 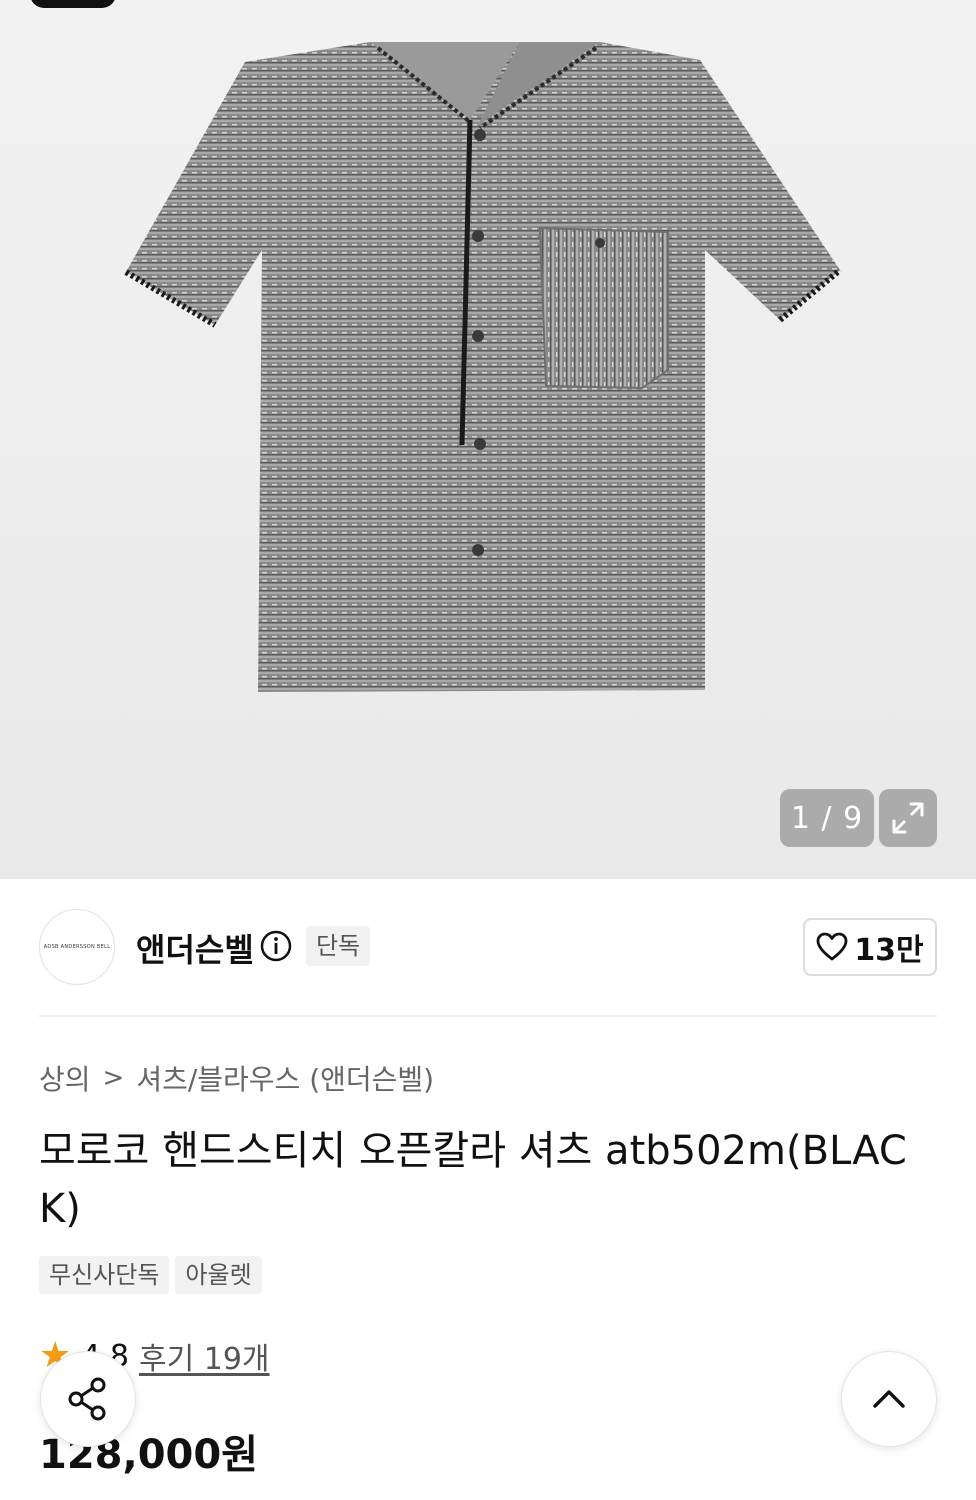 I want to click on brand-logo-text: ADSB ANDERSSON BELL, so click(x=77, y=947).